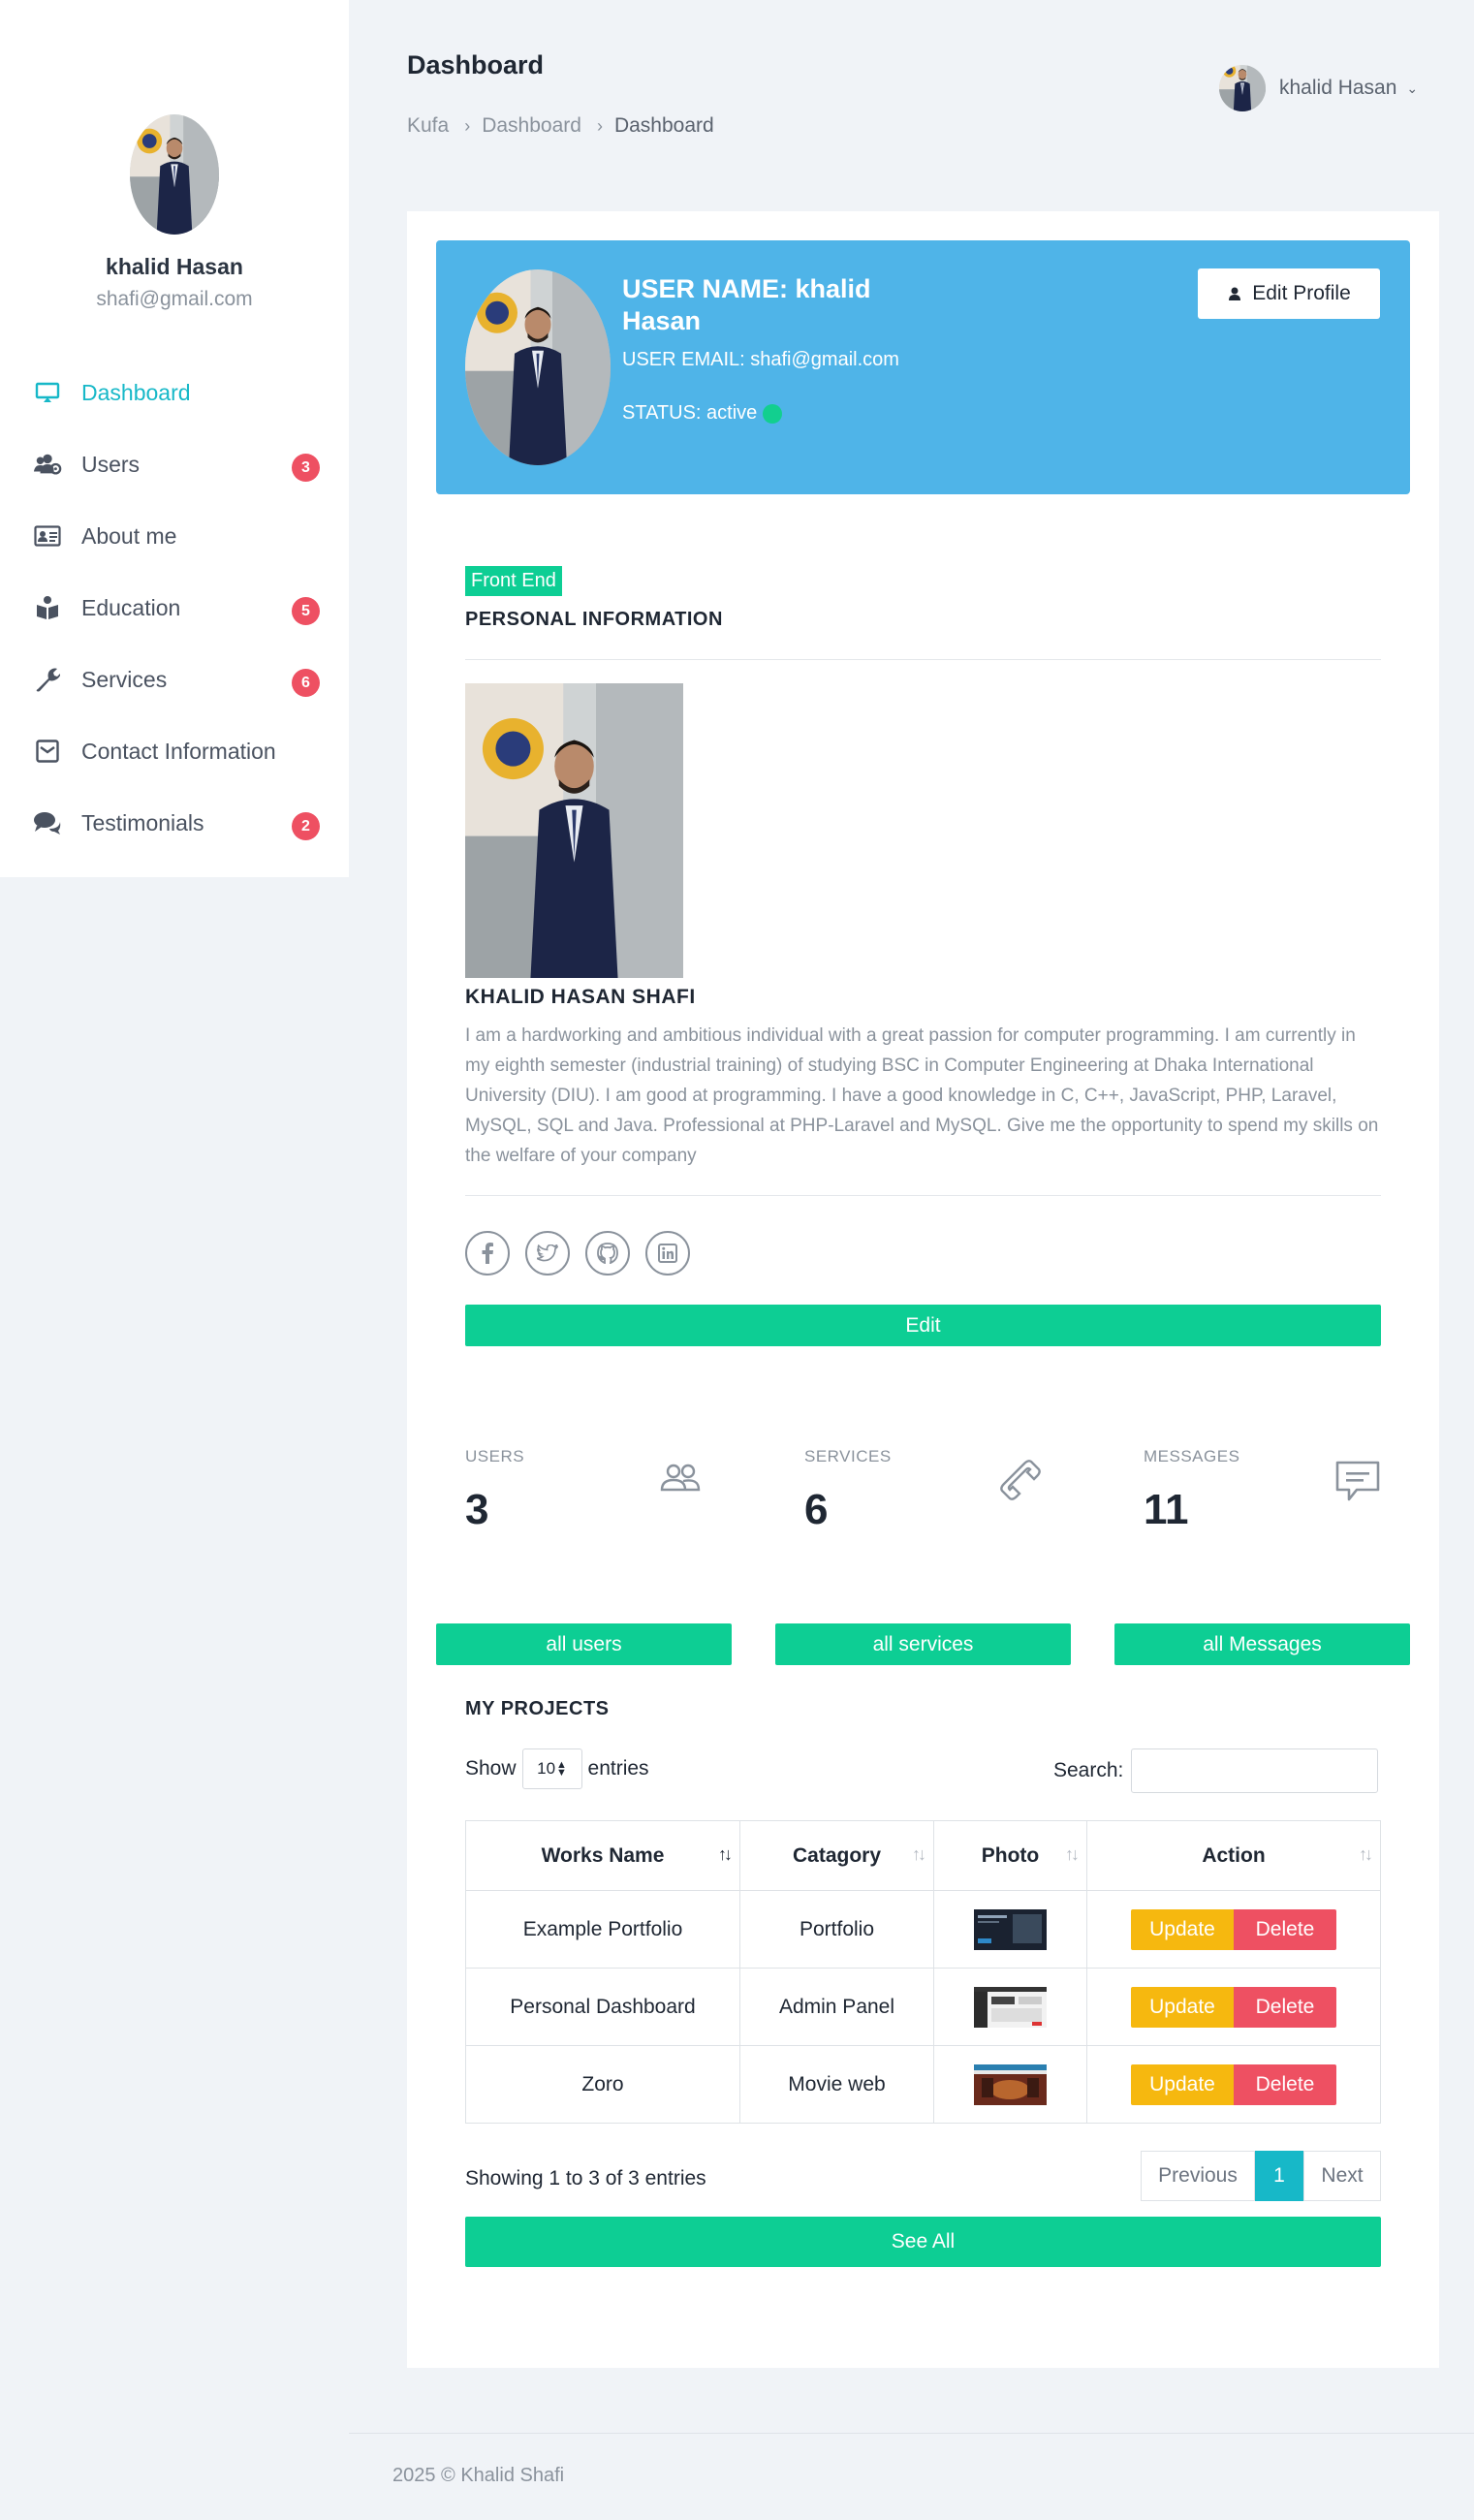 The image size is (1474, 2520). I want to click on cell-works-name: Zoro, so click(602, 2084).